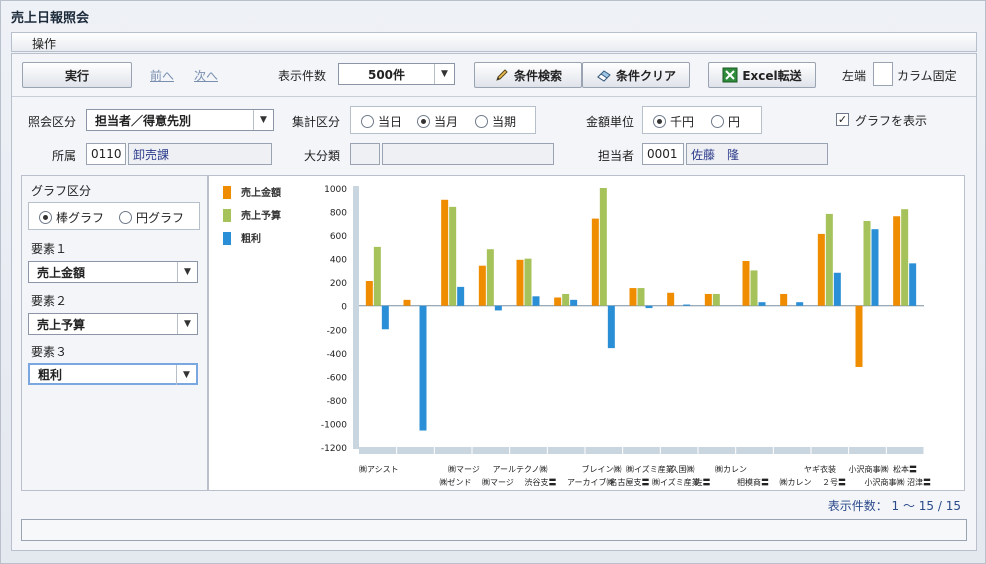 Image resolution: width=986 pixels, height=564 pixels. Describe the element at coordinates (64, 156) in the screenshot. I see `dept-label: 所属` at that location.